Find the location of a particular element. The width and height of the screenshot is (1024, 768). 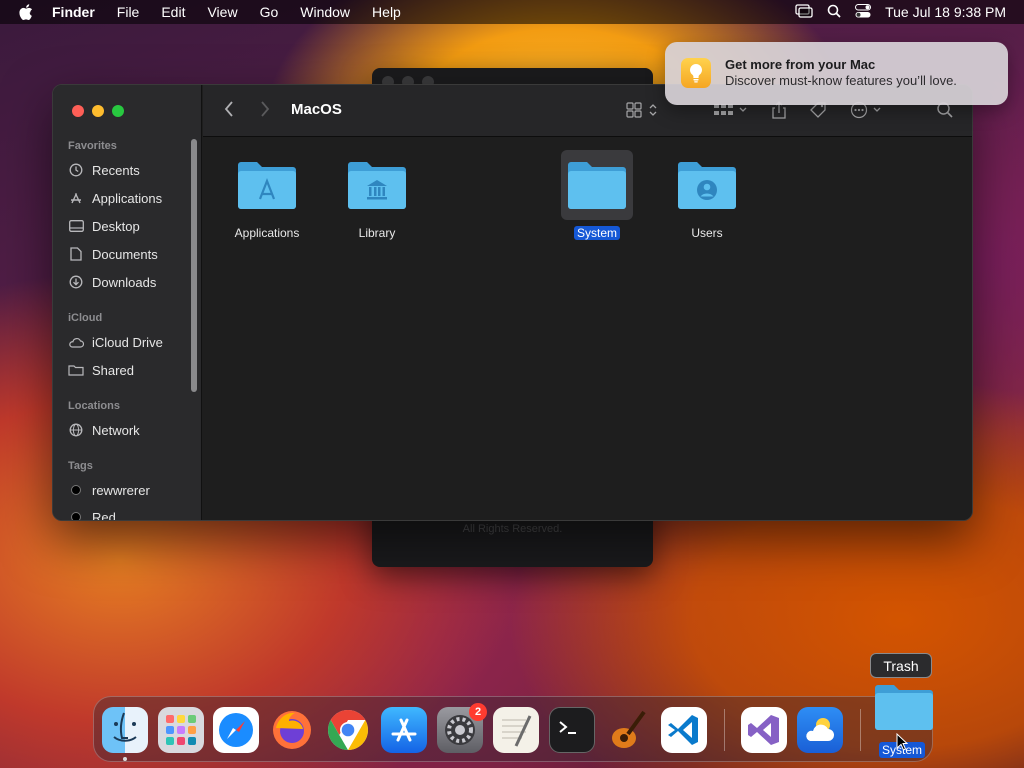

close-window-button is located at coordinates (78, 111).